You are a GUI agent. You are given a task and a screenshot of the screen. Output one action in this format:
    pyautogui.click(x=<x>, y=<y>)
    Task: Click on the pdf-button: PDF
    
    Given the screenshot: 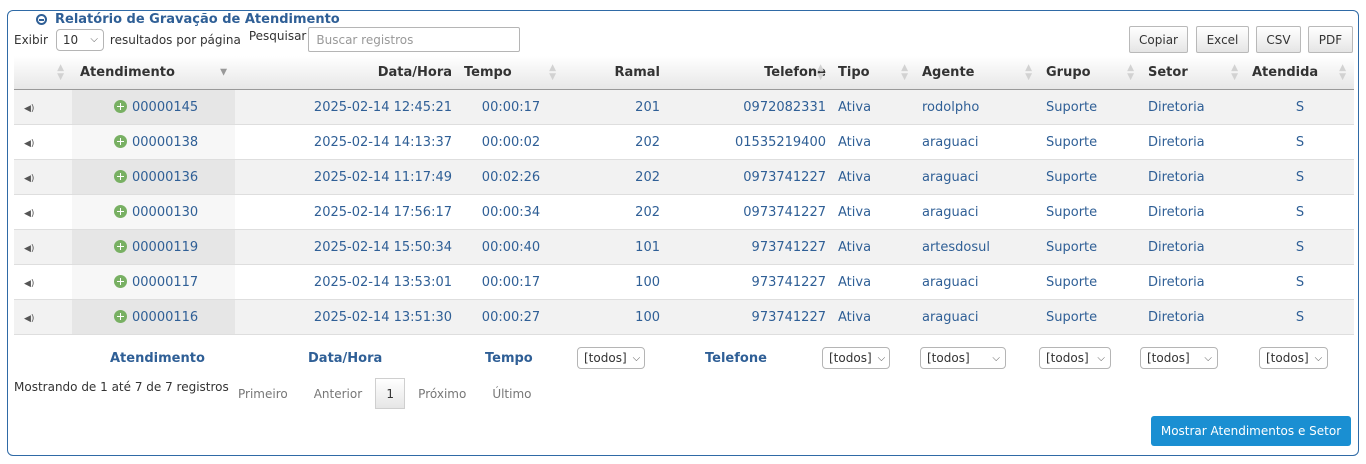 What is the action you would take?
    pyautogui.click(x=1330, y=39)
    